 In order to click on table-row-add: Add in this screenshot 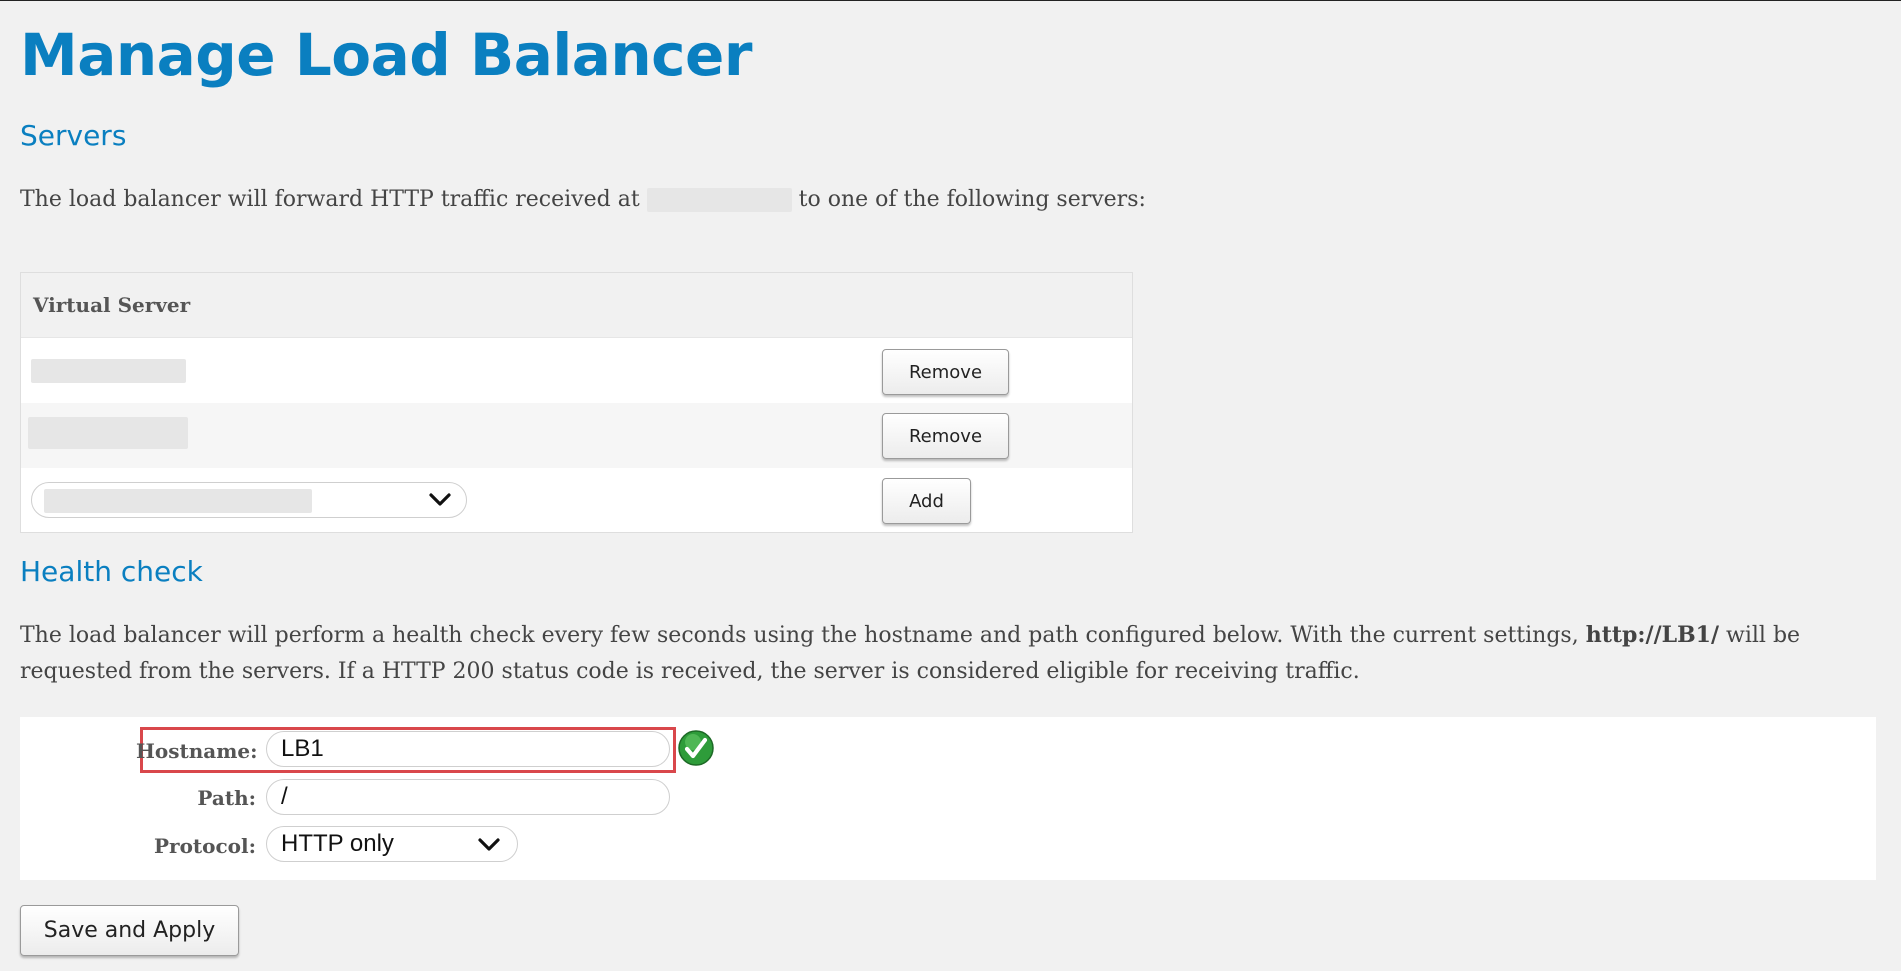, I will do `click(576, 500)`.